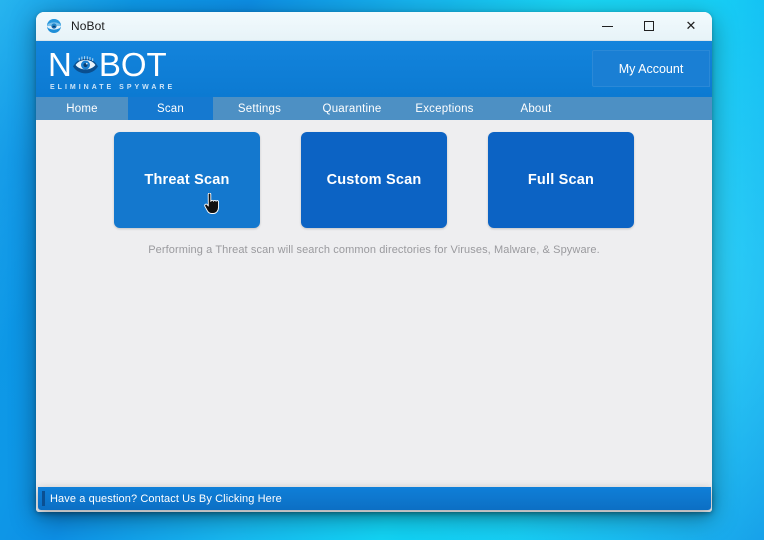  I want to click on tab-exceptions: Exceptions, so click(444, 108).